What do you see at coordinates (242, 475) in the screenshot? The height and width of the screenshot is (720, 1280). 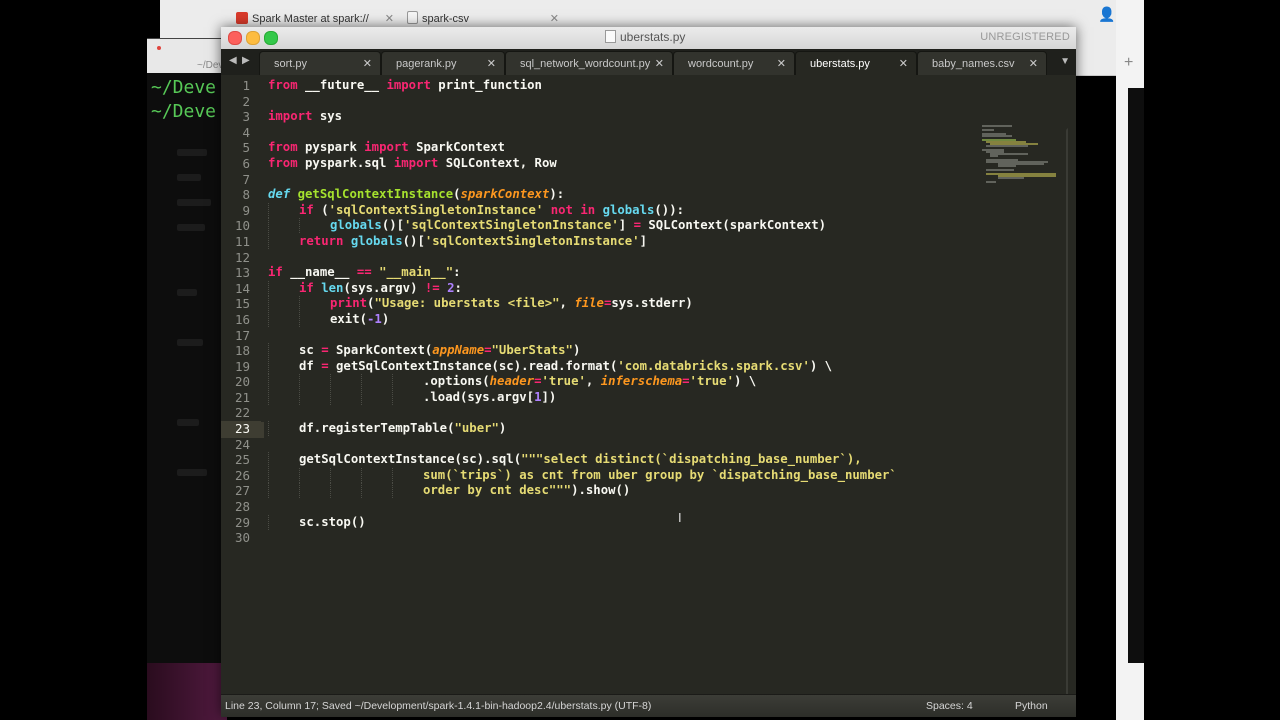 I see `line-number: 26` at bounding box center [242, 475].